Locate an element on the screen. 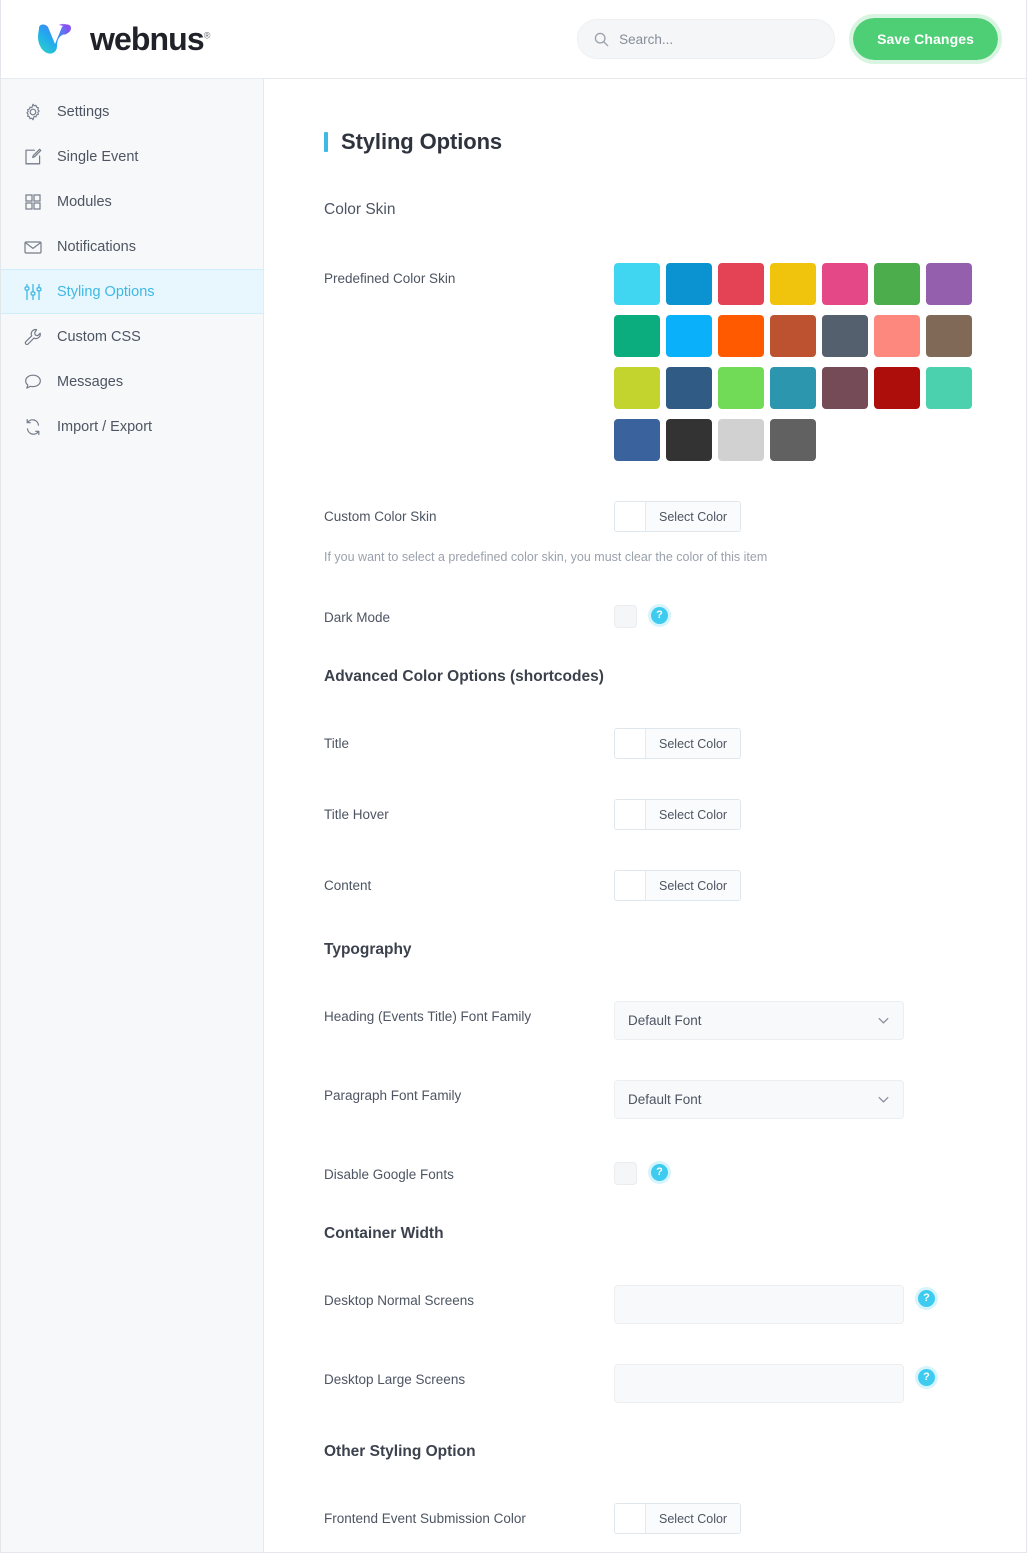  search-input is located at coordinates (719, 39).